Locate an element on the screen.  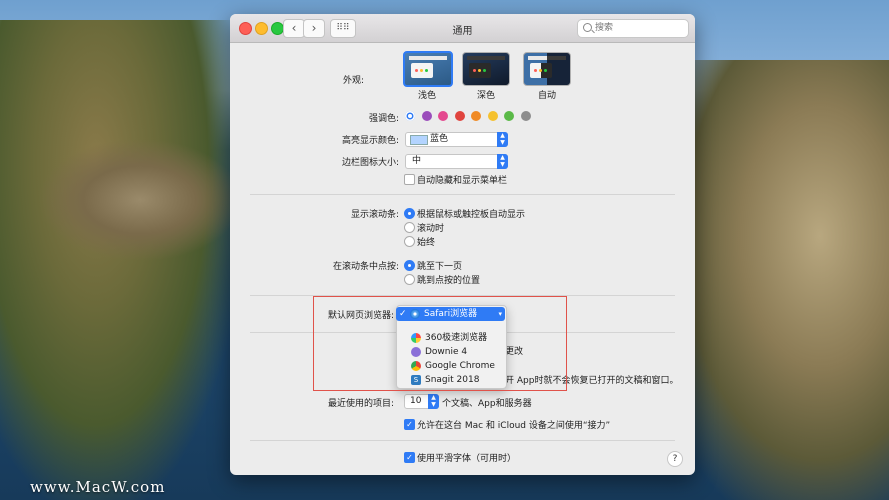
appearance-auto-label: 自动 is located at coordinates (546, 96).